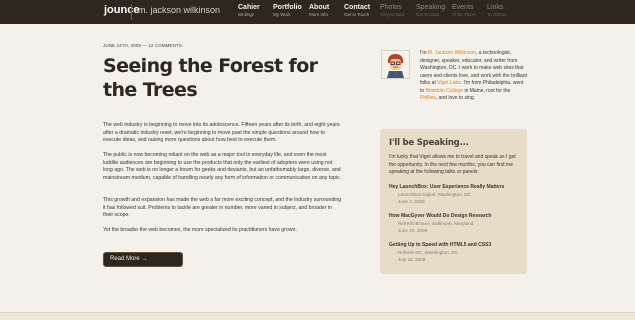 This screenshot has width=635, height=320. What do you see at coordinates (121, 10) in the screenshot?
I see `site-logo: jounce` at bounding box center [121, 10].